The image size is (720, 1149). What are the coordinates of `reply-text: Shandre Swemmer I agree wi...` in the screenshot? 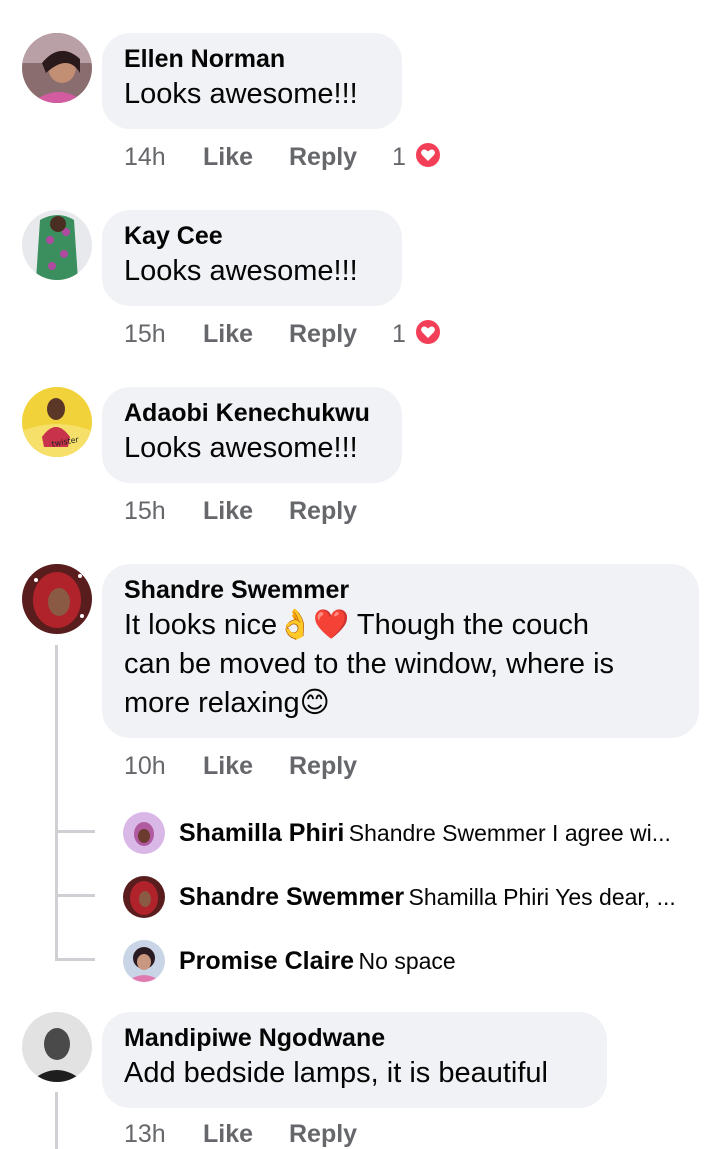 It's located at (510, 833).